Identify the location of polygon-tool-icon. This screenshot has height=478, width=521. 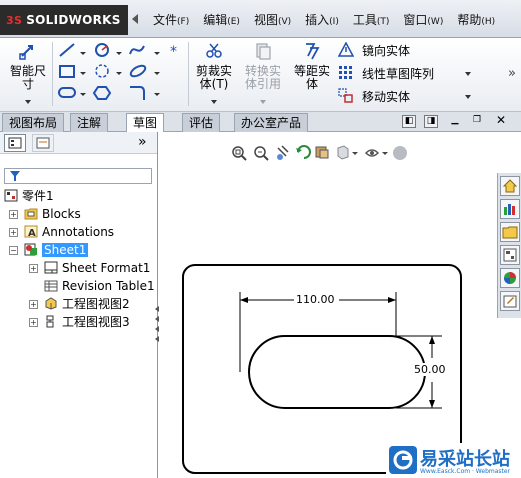
(102, 93).